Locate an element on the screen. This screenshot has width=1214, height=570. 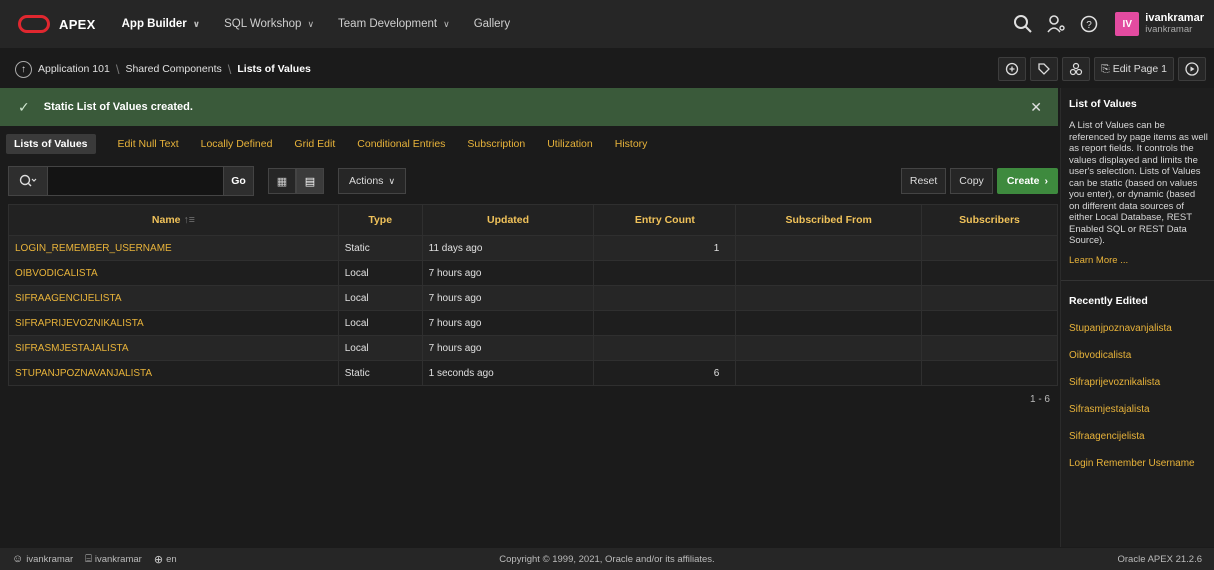
actions-menu-button: Actions ∨ is located at coordinates (372, 181).